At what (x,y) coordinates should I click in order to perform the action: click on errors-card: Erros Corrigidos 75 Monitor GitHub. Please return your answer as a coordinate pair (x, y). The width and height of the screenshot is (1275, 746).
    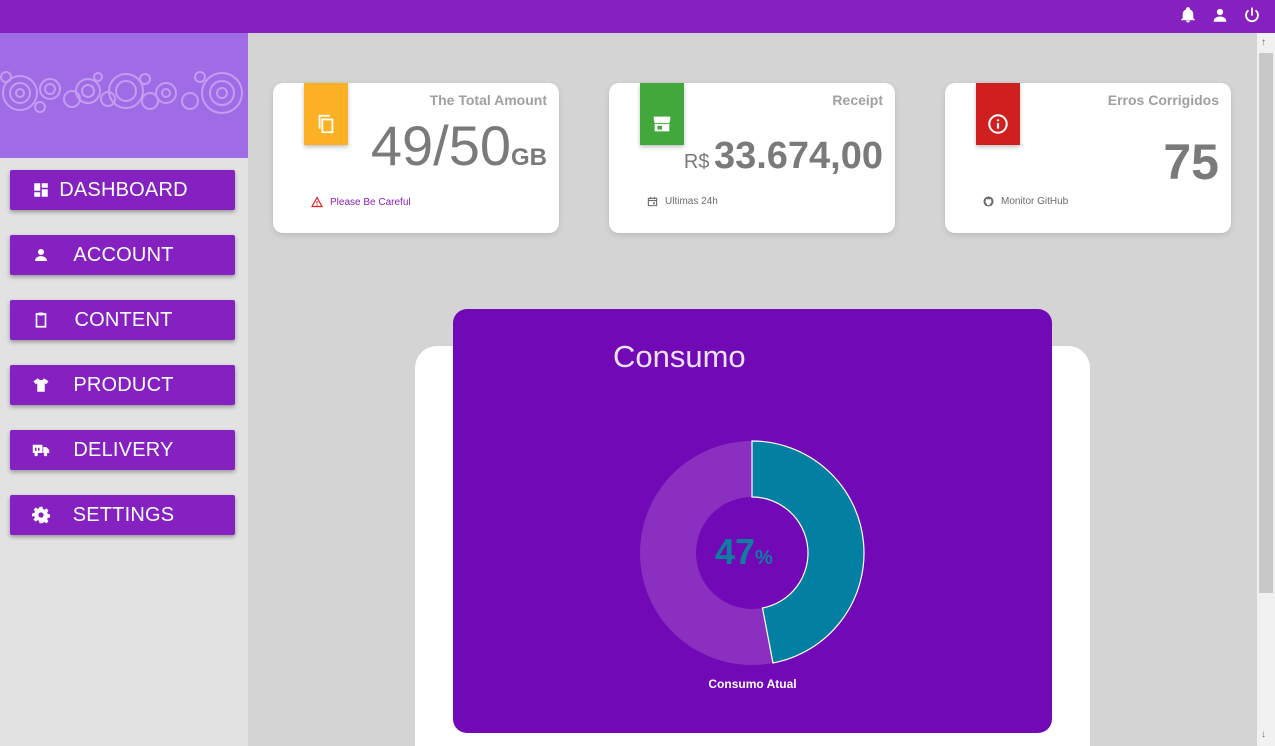
    Looking at the image, I should click on (1088, 158).